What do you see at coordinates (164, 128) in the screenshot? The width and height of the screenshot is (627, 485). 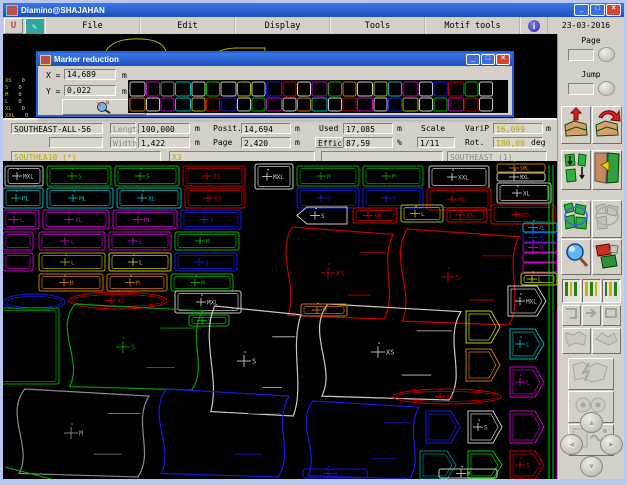 I see `length-field: 100,000` at bounding box center [164, 128].